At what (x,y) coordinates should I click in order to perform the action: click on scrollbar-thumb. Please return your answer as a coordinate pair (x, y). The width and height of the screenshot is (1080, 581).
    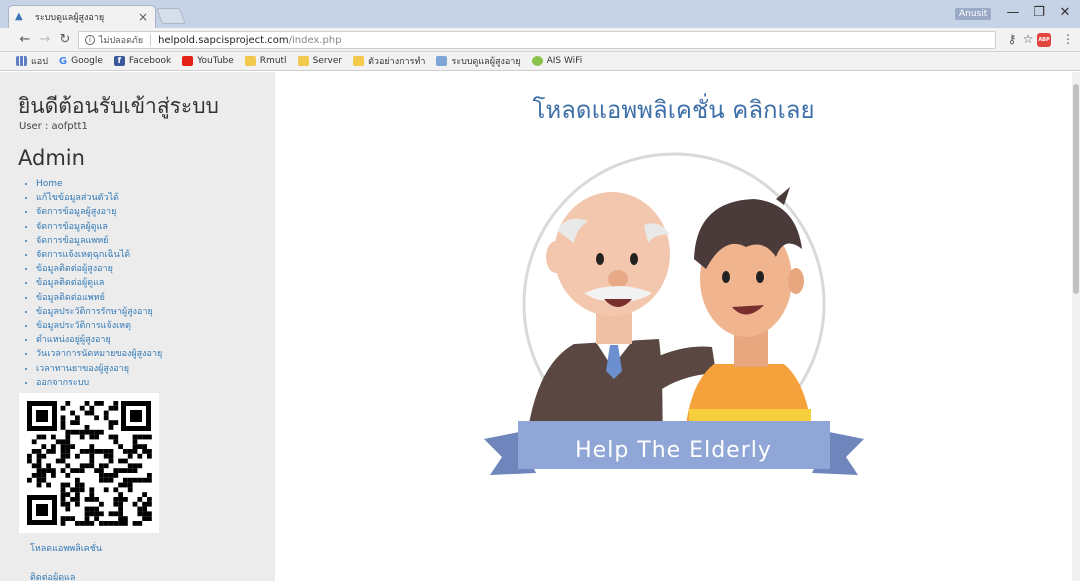
    Looking at the image, I should click on (1076, 189).